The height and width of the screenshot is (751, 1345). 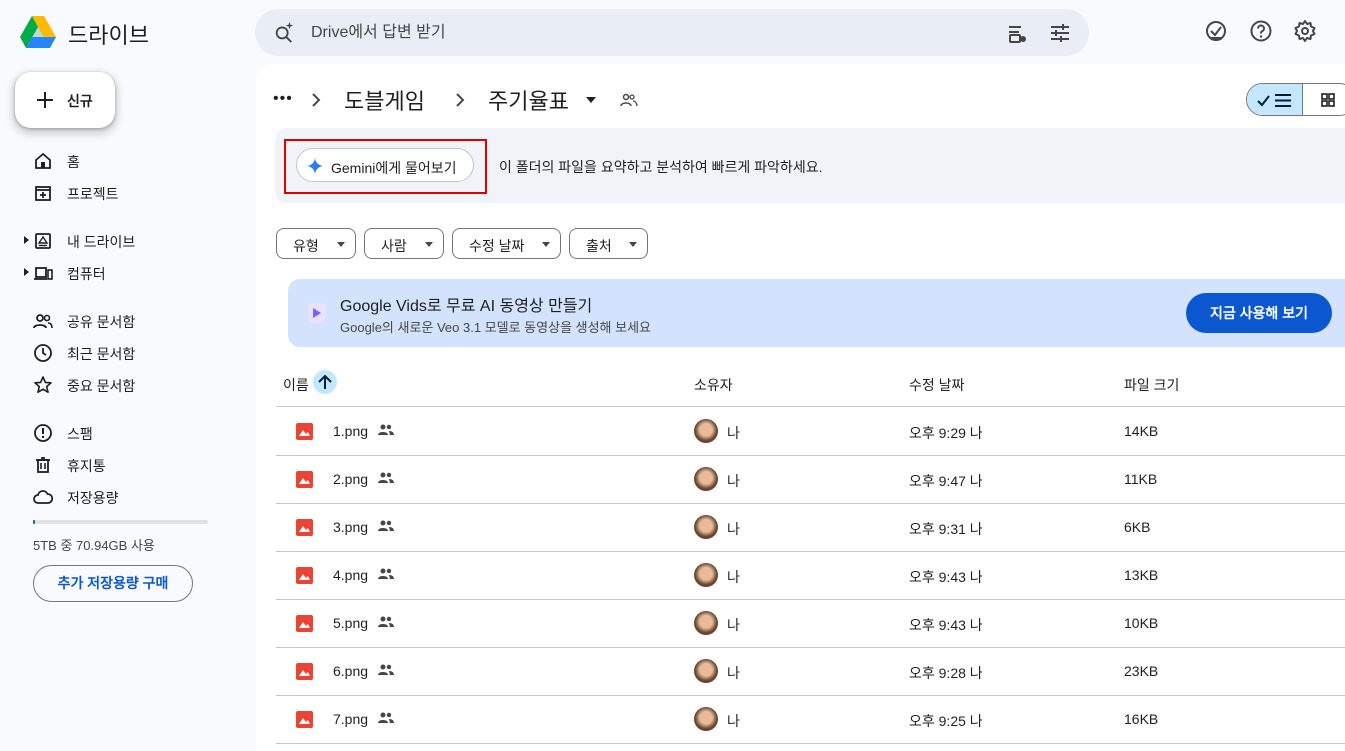 What do you see at coordinates (45, 100) in the screenshot?
I see `plus-icon` at bounding box center [45, 100].